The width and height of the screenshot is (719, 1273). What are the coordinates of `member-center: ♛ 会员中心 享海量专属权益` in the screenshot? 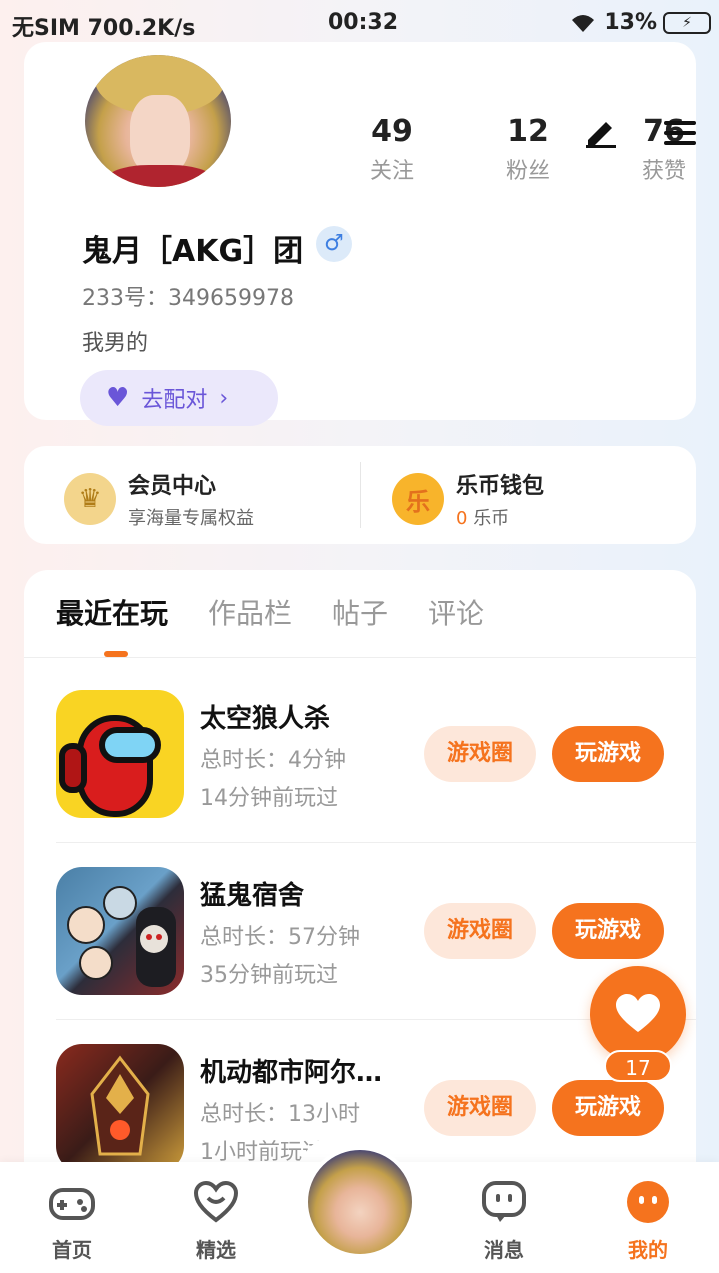 It's located at (159, 499).